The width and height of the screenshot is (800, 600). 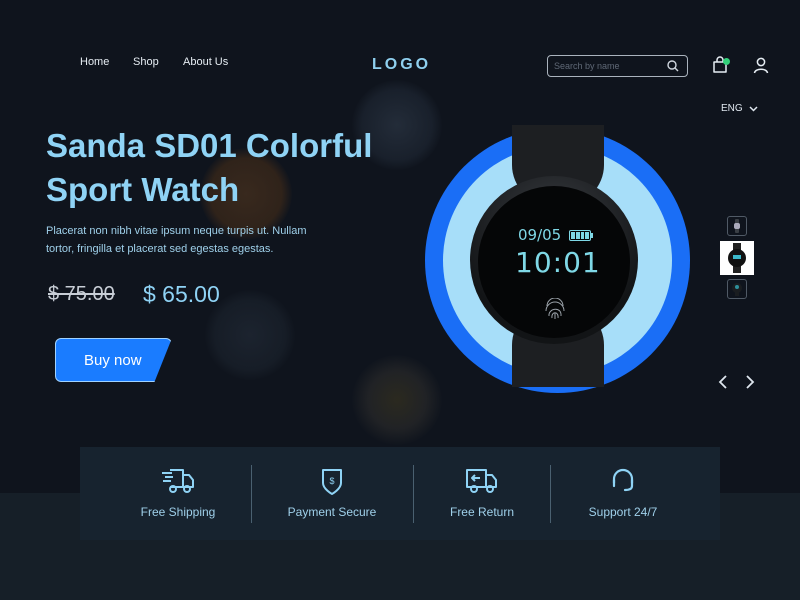 I want to click on chevron-down-icon, so click(x=753, y=108).